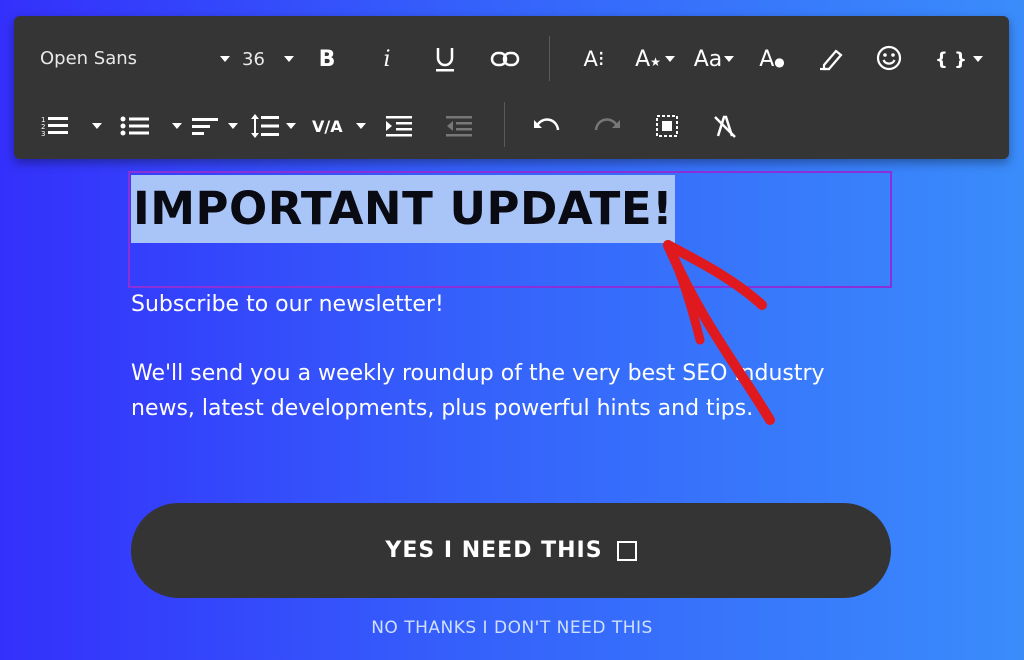 The image size is (1024, 660). I want to click on unordered-list-button, so click(151, 126).